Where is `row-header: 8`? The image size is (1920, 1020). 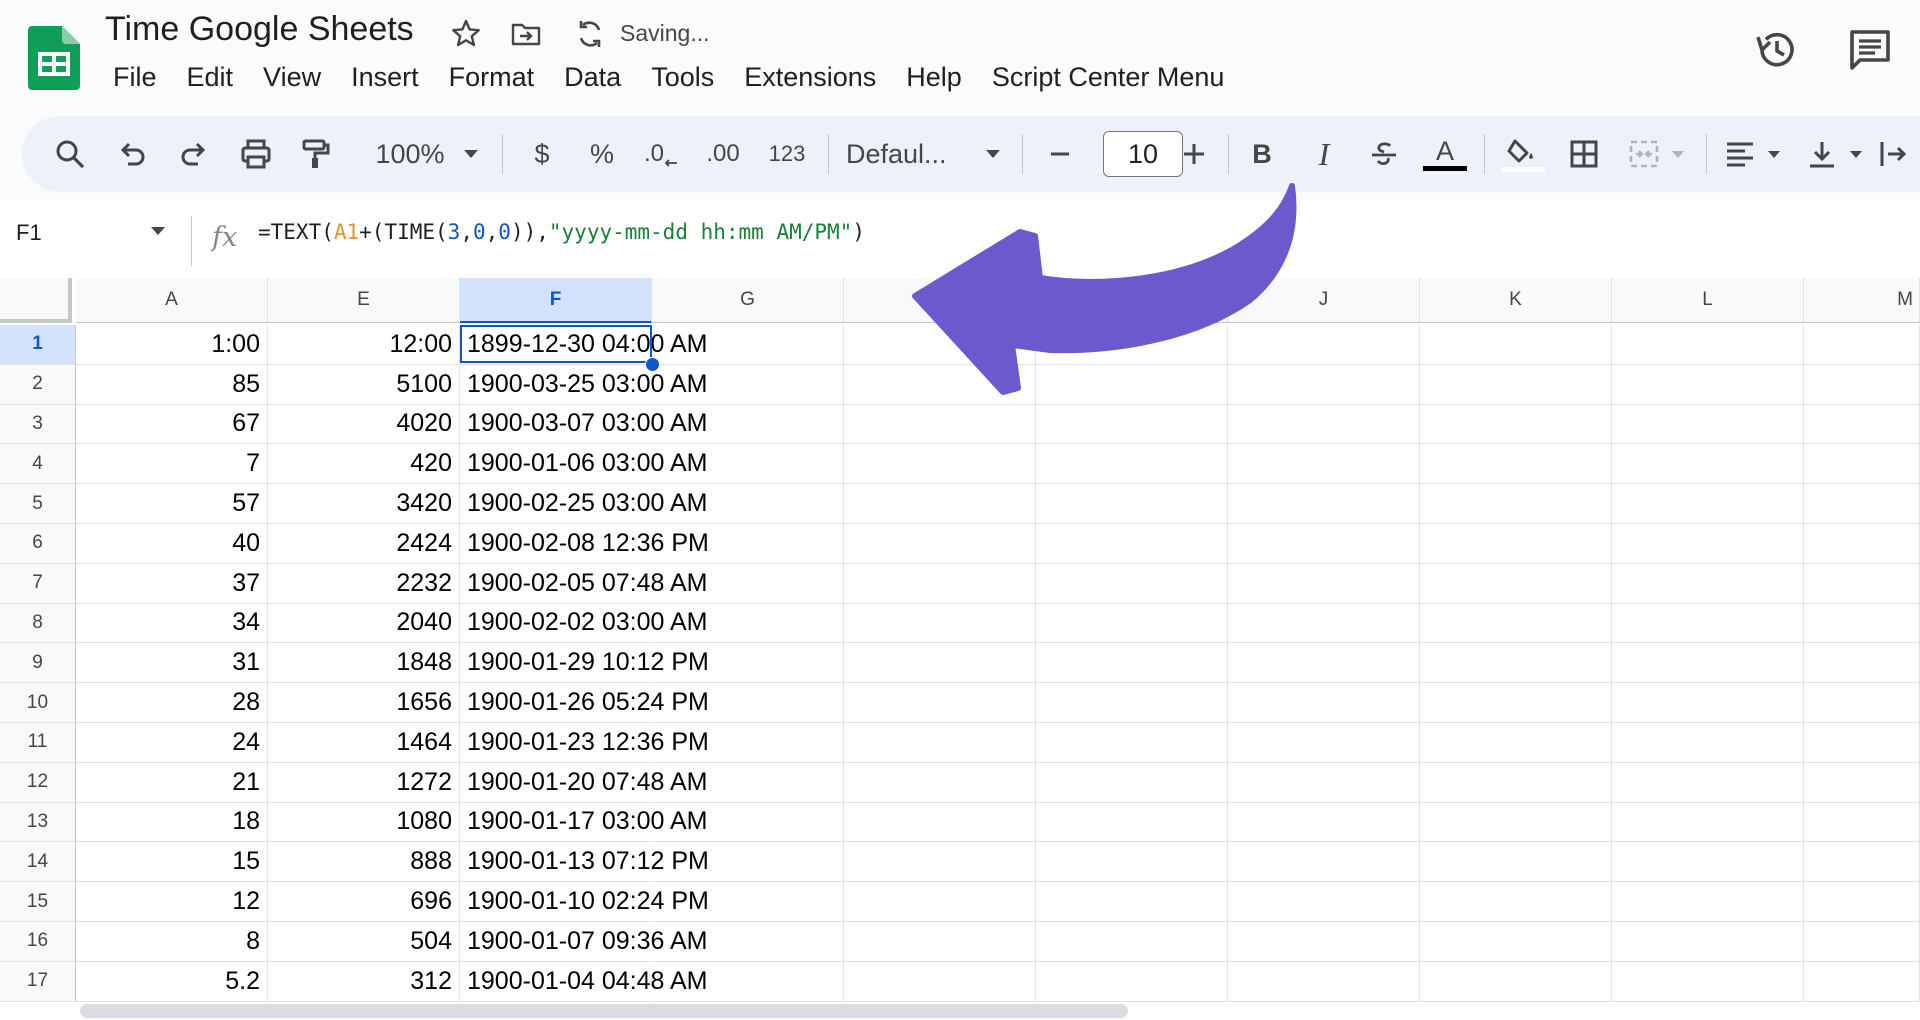 row-header: 8 is located at coordinates (38, 623).